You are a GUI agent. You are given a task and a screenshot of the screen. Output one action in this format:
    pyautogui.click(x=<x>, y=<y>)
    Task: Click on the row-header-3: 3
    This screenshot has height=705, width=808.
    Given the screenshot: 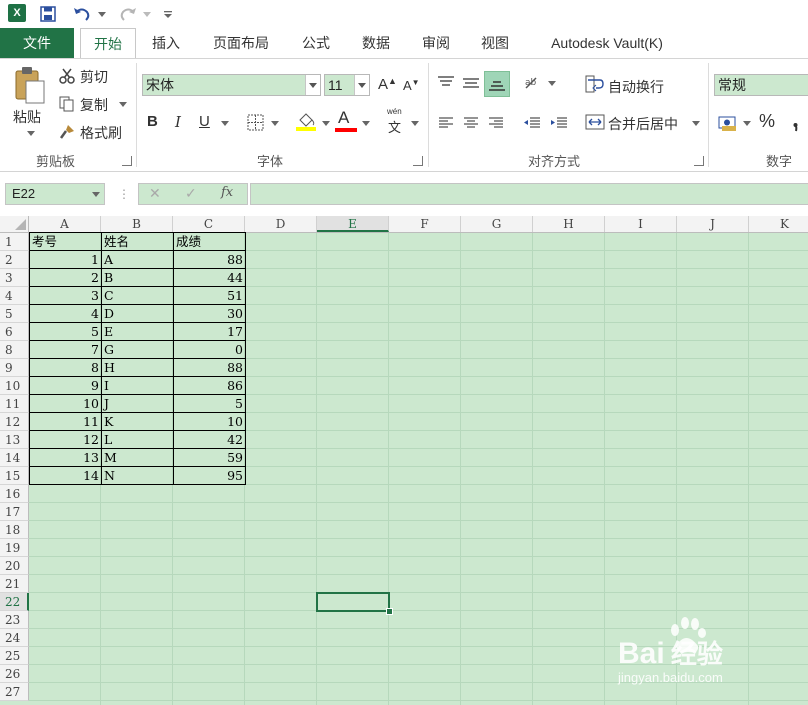 What is the action you would take?
    pyautogui.click(x=14, y=278)
    